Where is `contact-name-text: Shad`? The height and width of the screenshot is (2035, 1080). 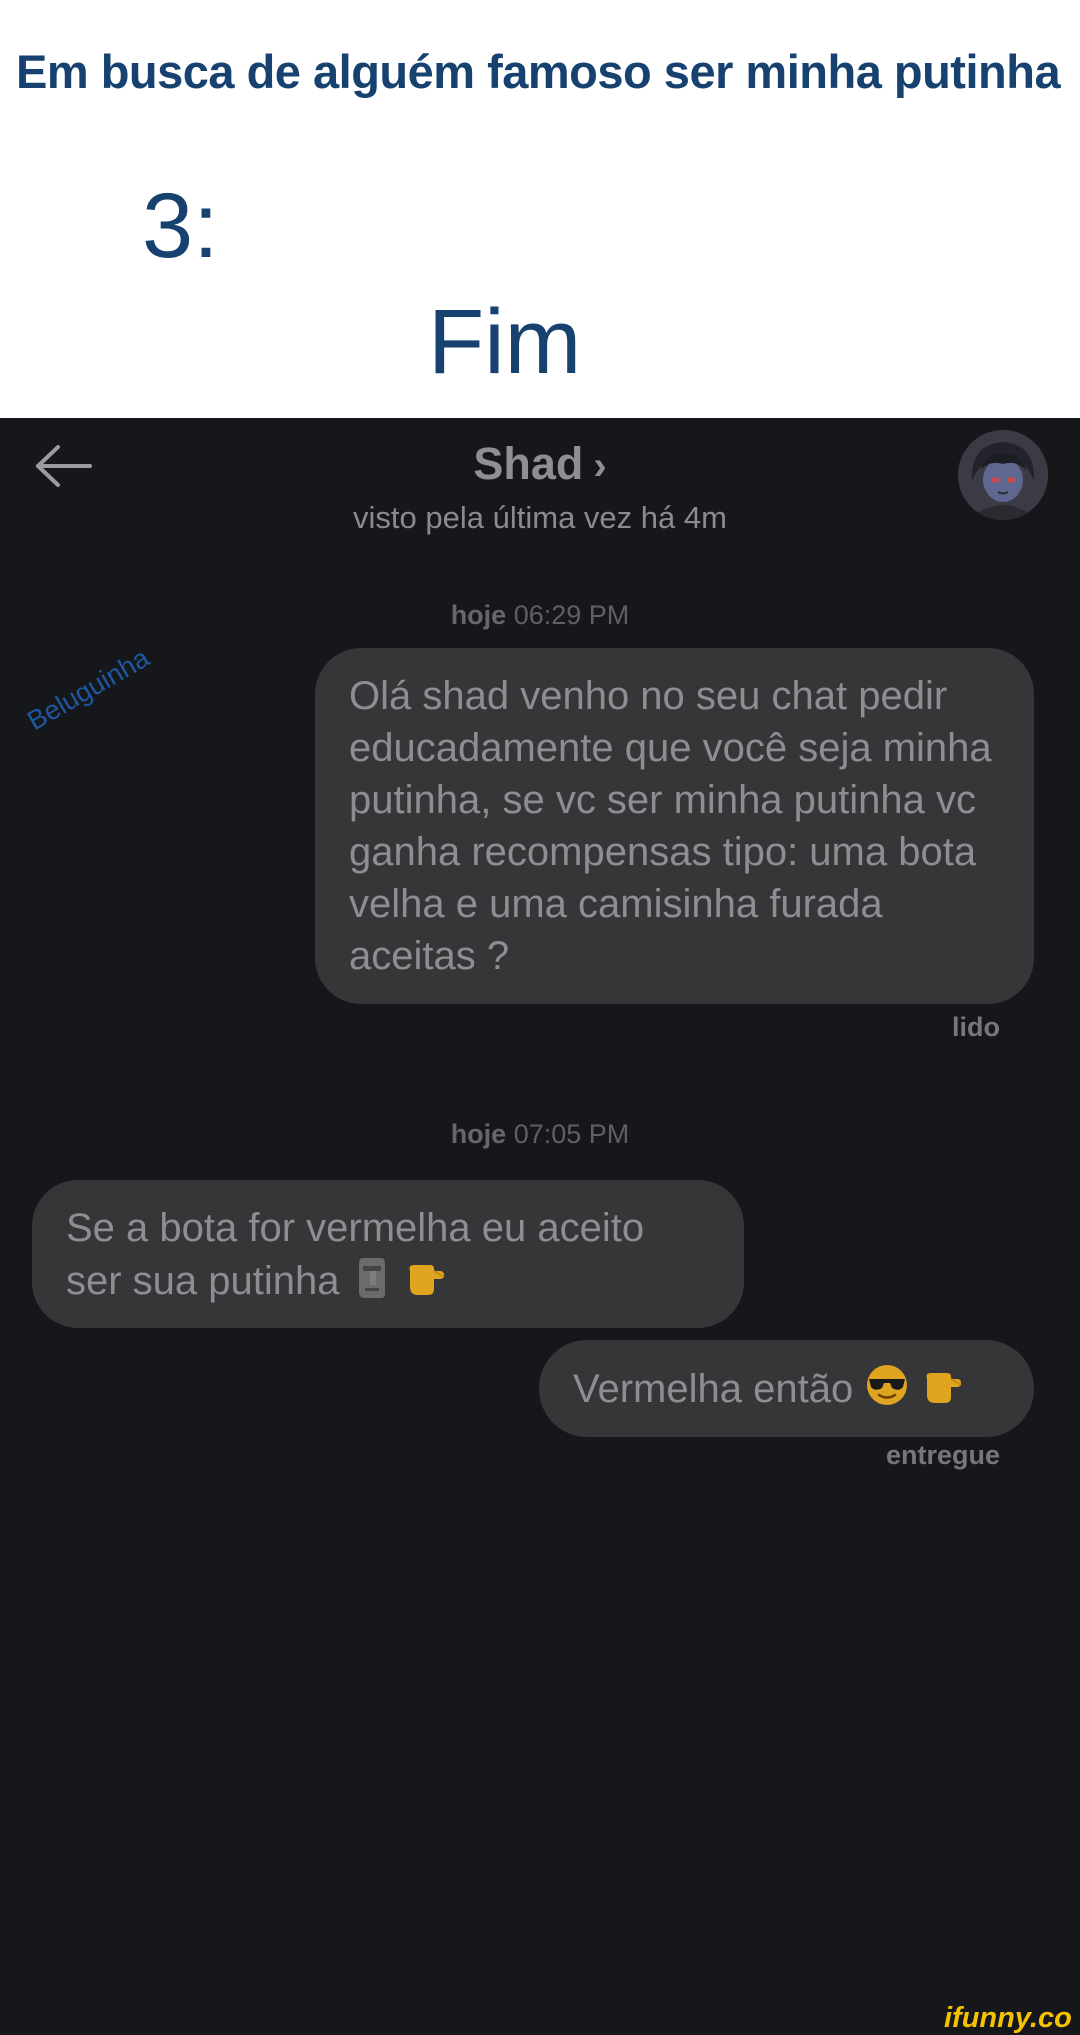
contact-name-text: Shad is located at coordinates (528, 463).